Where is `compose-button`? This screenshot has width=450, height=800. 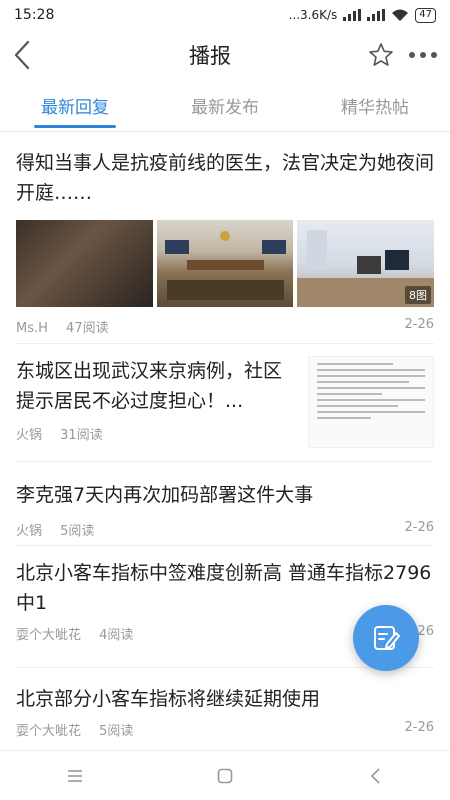 compose-button is located at coordinates (386, 638).